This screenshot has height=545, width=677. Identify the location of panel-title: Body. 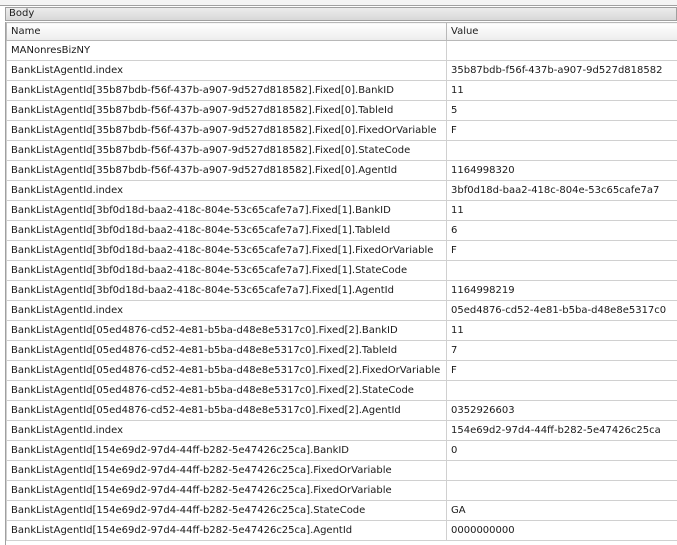
(341, 14).